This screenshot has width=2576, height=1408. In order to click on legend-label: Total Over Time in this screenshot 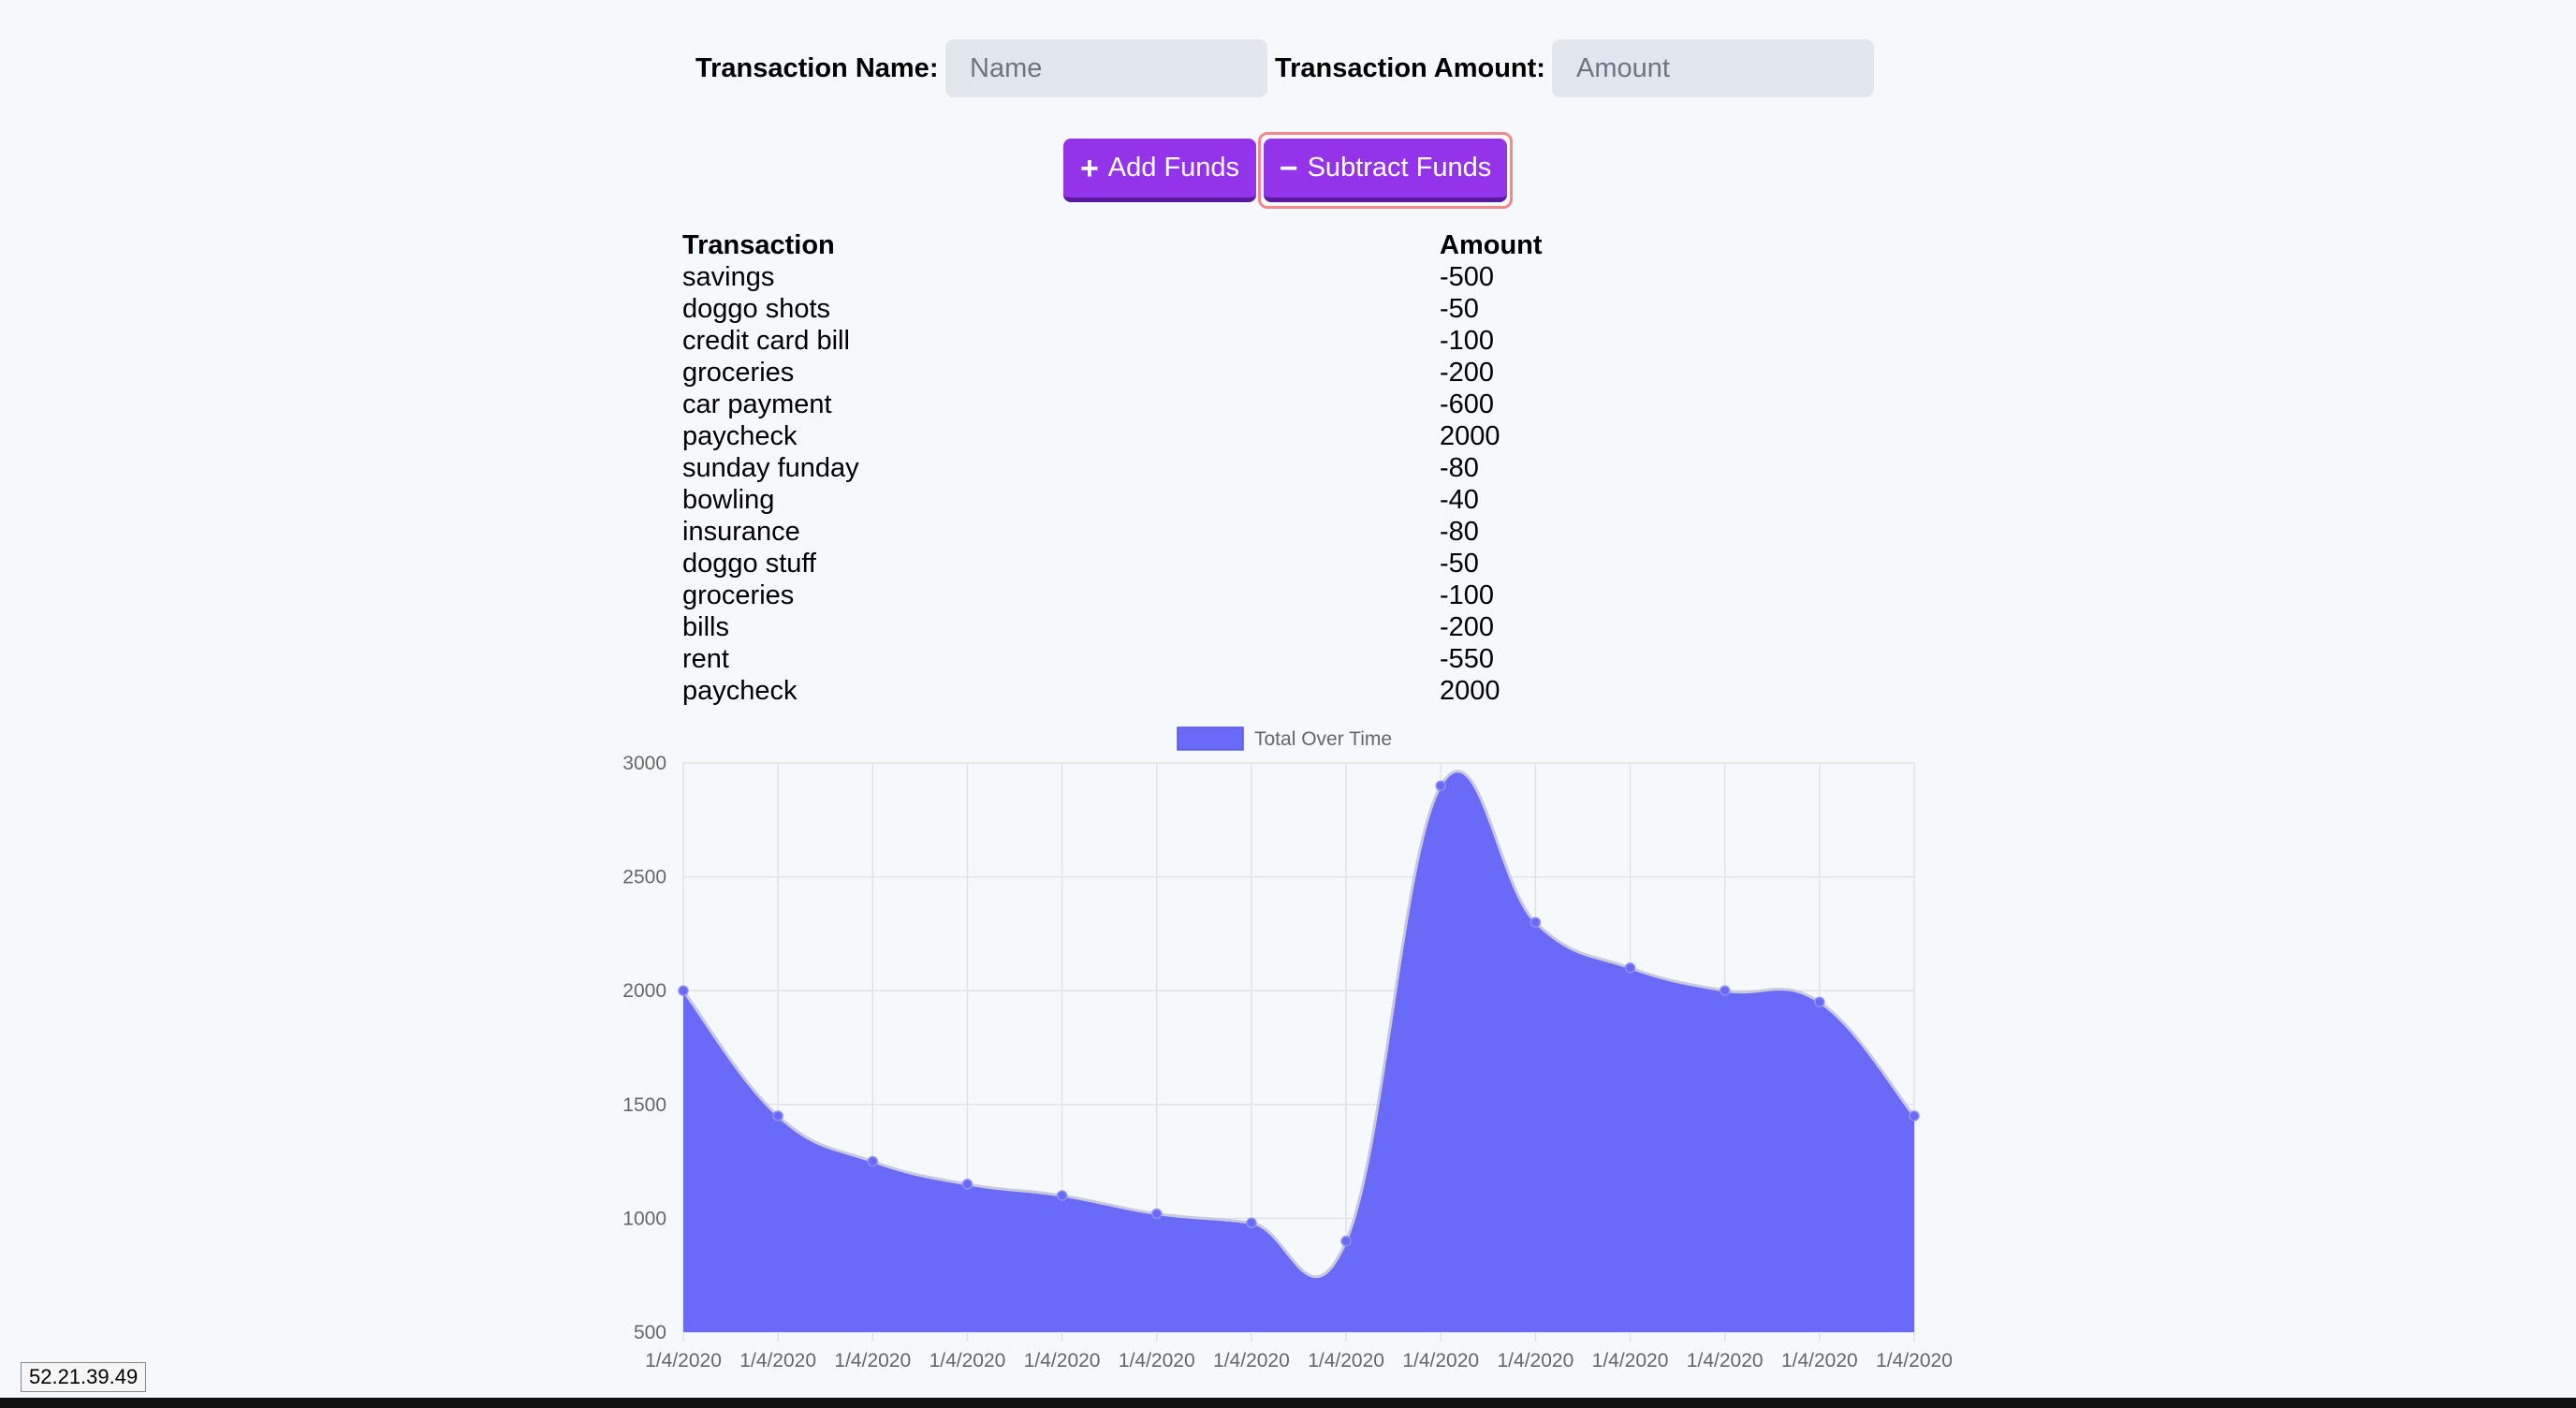, I will do `click(1323, 739)`.